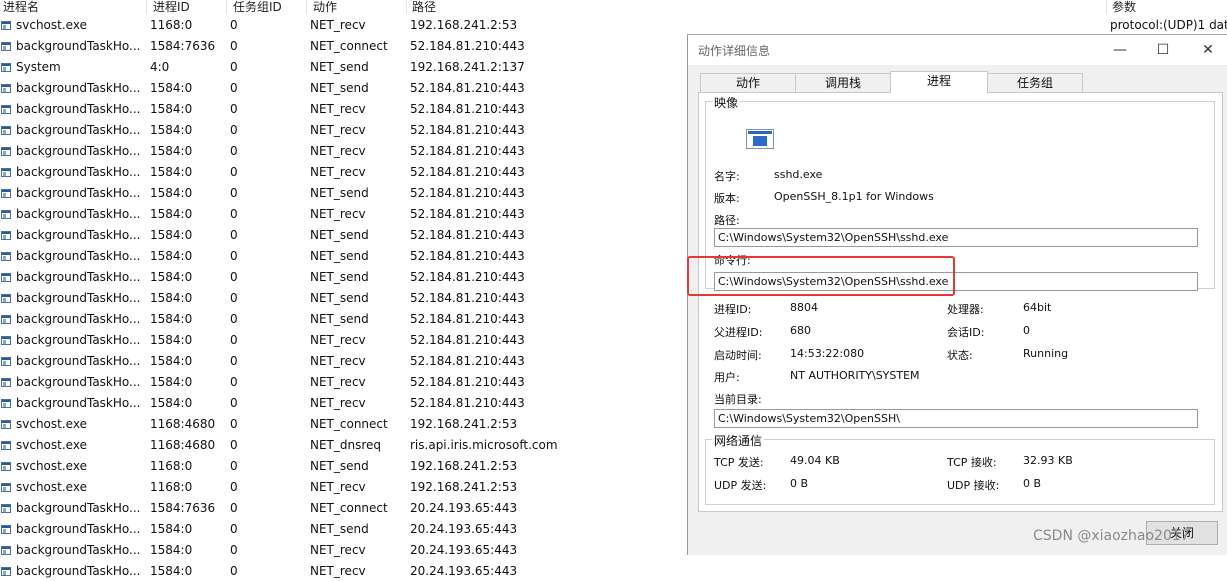  What do you see at coordinates (1120, 50) in the screenshot?
I see `minimize-button: —` at bounding box center [1120, 50].